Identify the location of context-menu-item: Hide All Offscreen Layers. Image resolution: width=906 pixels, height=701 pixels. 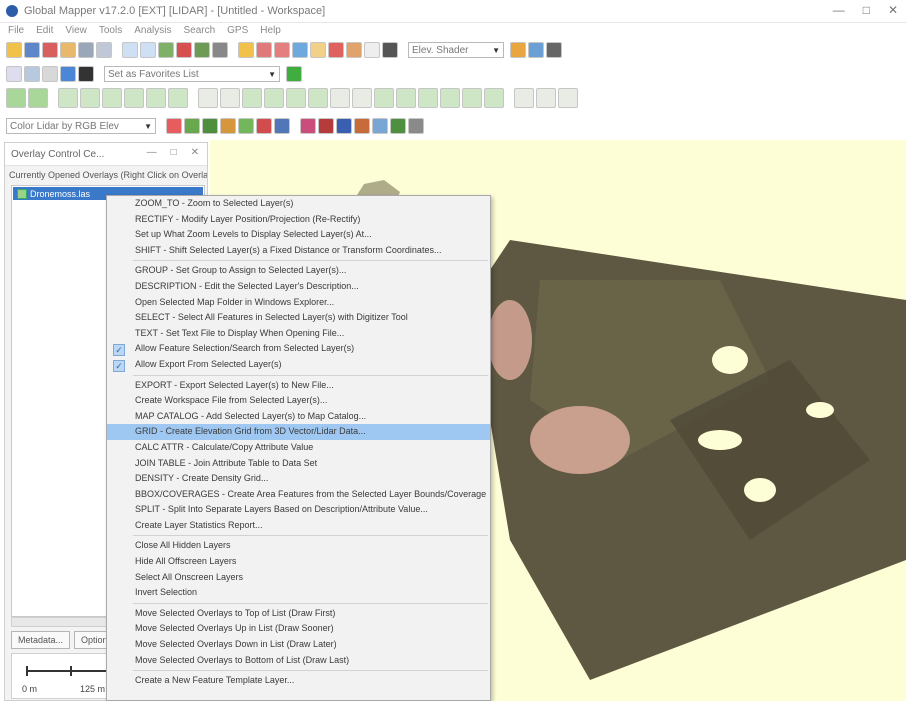
(298, 562).